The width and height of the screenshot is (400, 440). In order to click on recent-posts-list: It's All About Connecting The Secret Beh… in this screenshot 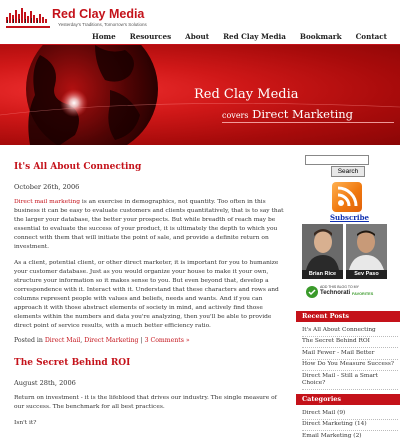, I will do `click(350, 357)`.